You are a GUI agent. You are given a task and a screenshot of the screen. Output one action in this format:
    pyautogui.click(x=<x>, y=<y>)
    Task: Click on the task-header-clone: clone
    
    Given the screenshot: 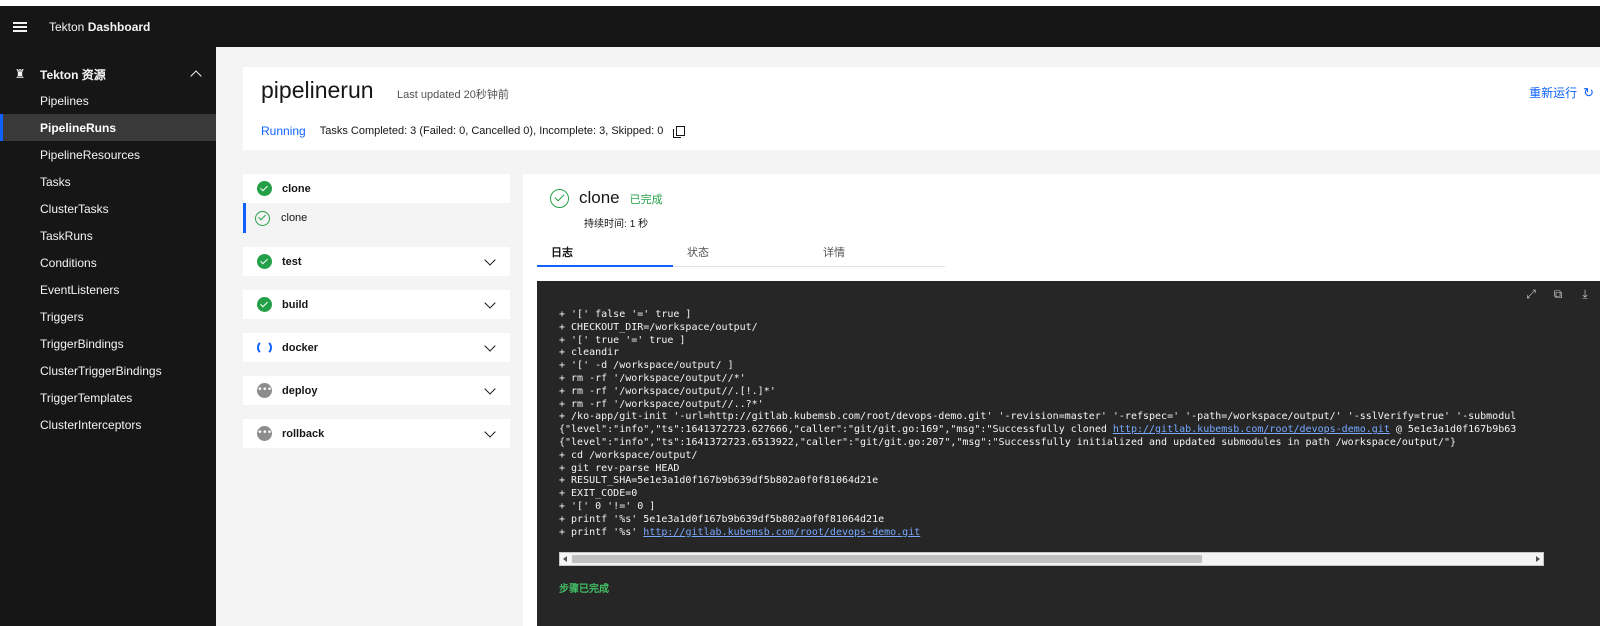 What is the action you would take?
    pyautogui.click(x=376, y=188)
    